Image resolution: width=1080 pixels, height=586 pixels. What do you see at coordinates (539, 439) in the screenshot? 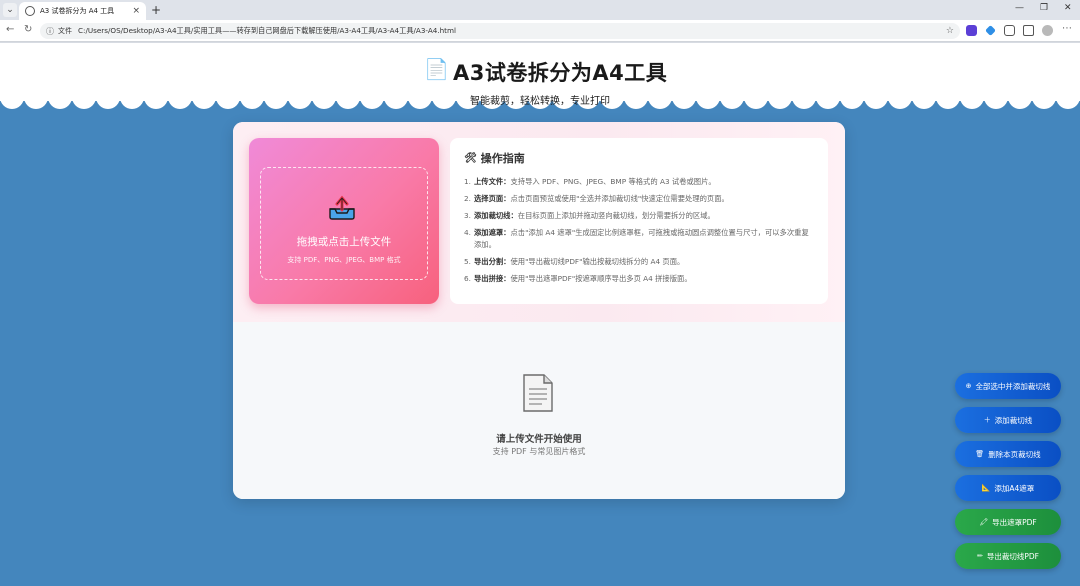
I see `empty-state-title: 请上传文件开始使用` at bounding box center [539, 439].